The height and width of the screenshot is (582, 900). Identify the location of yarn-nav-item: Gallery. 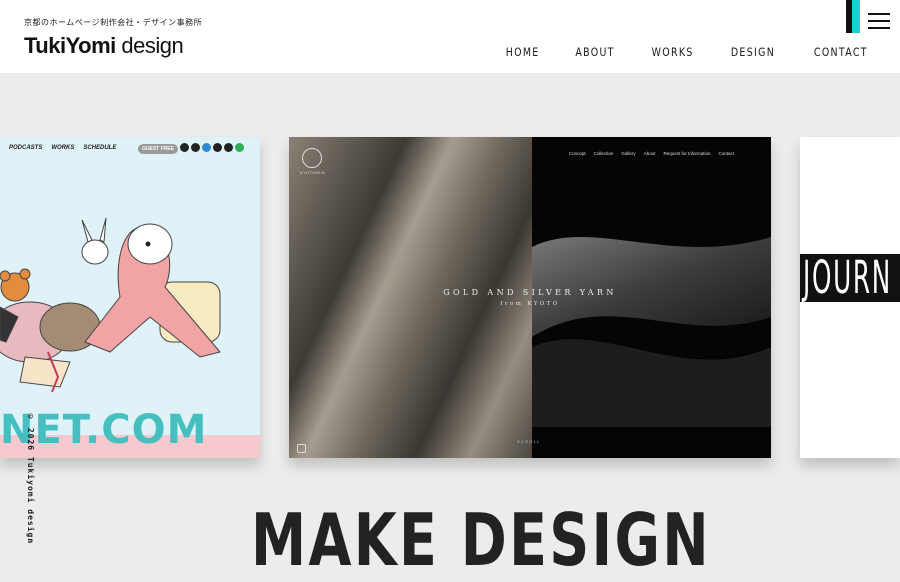
(628, 153).